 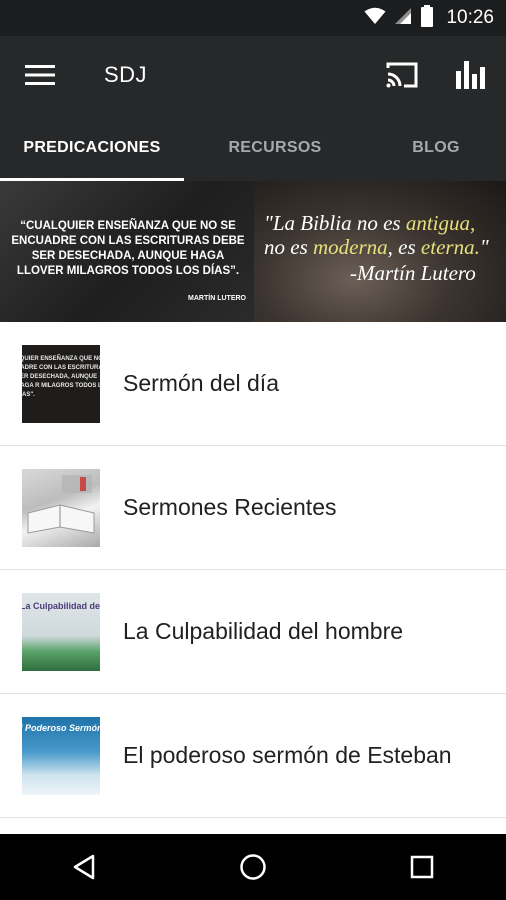 I want to click on recents-icon, so click(x=421, y=867).